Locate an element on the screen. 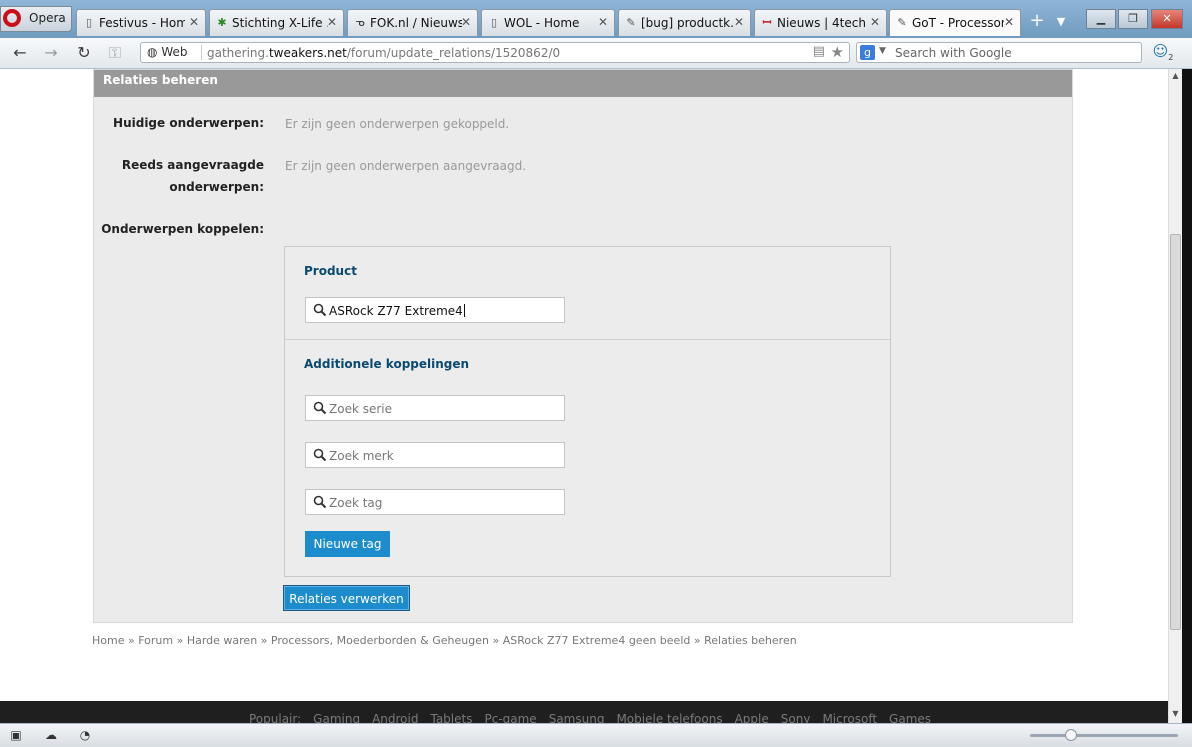  requested-topics-label-1: Reeds aangevraagde is located at coordinates (192, 165).